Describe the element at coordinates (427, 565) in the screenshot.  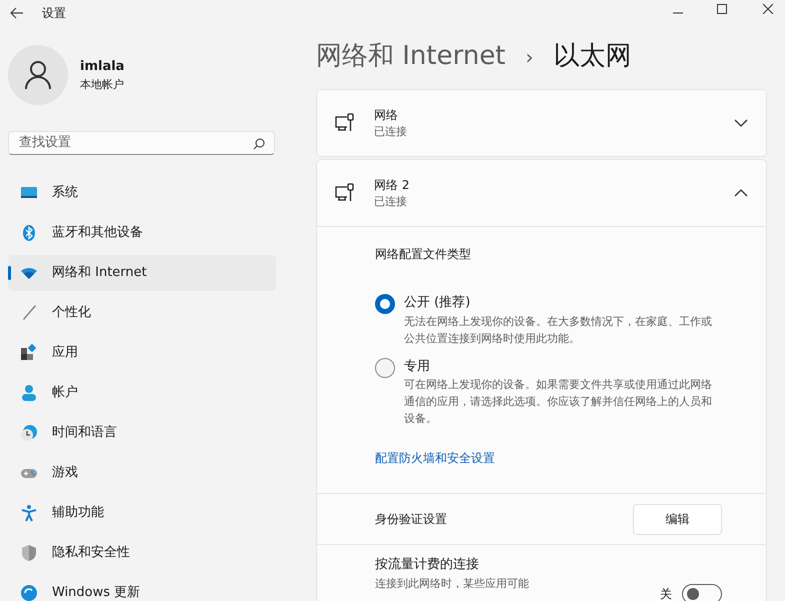
I see `metered-label: 按流量计费的连接` at that location.